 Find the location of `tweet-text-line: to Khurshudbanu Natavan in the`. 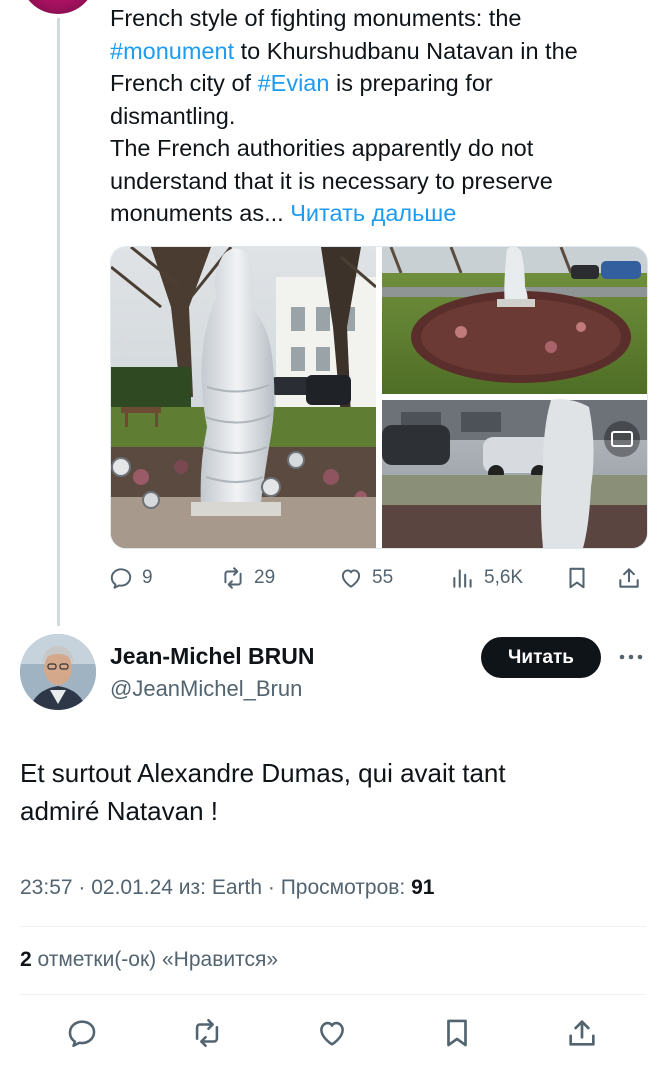

tweet-text-line: to Khurshudbanu Natavan in the is located at coordinates (406, 50).